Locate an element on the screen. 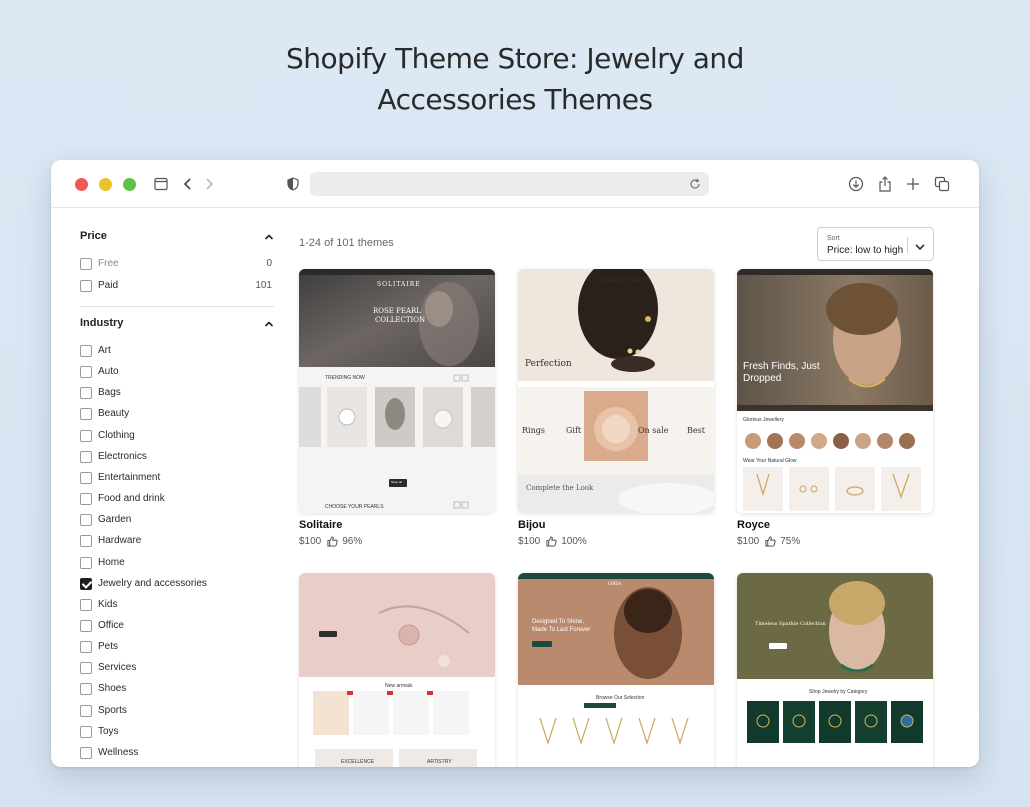 Image resolution: width=1030 pixels, height=807 pixels. theme-meta: $100 75% is located at coordinates (835, 541).